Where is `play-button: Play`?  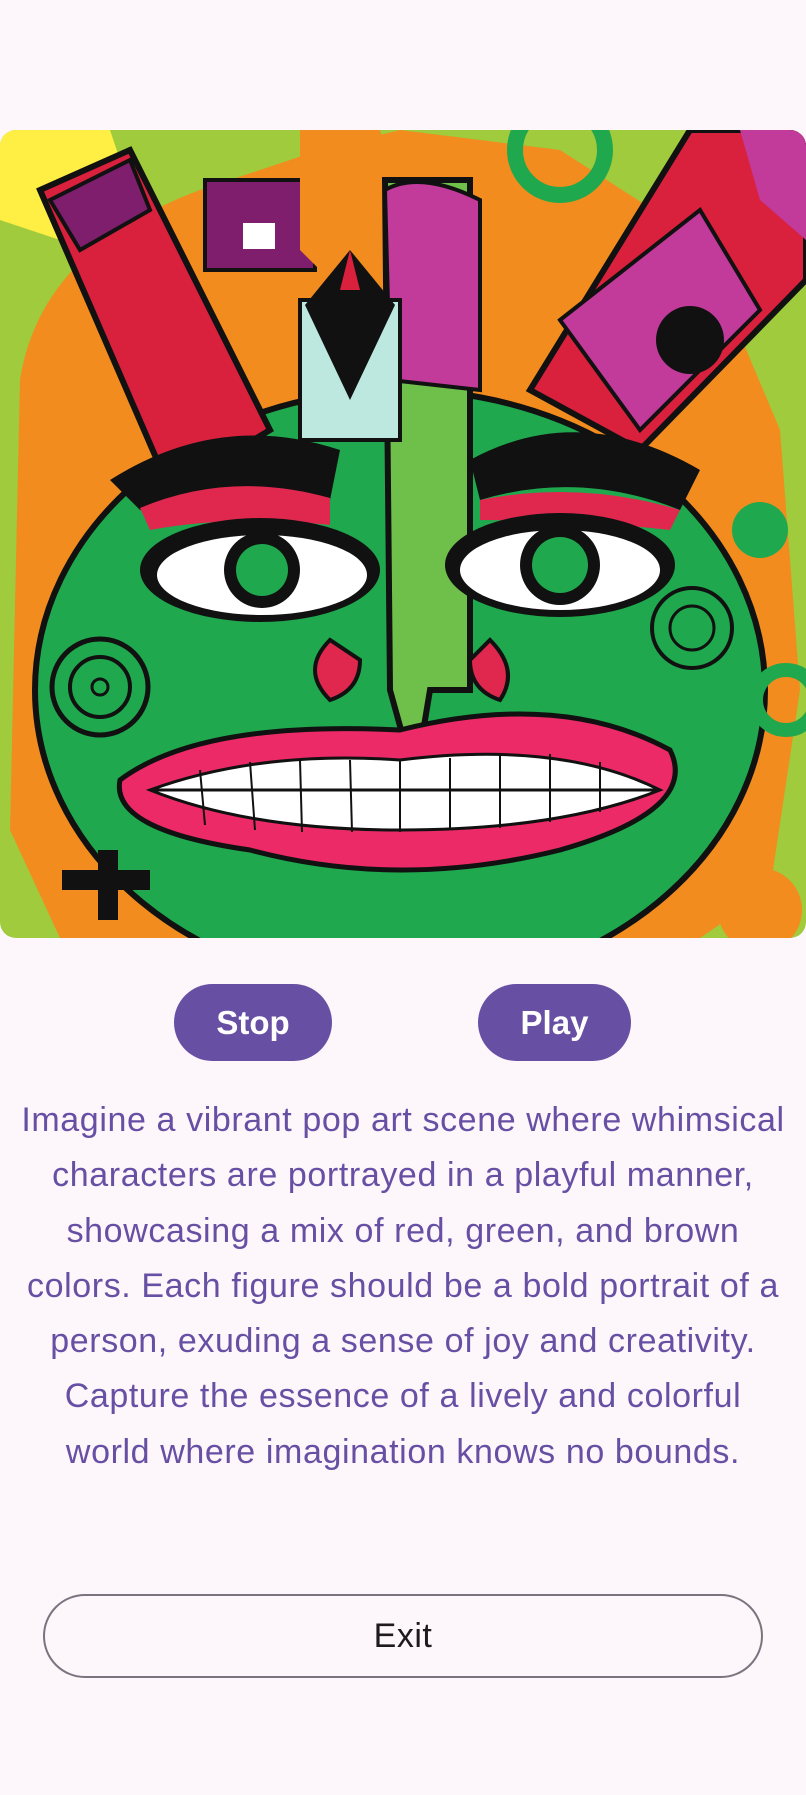
play-button: Play is located at coordinates (554, 1022).